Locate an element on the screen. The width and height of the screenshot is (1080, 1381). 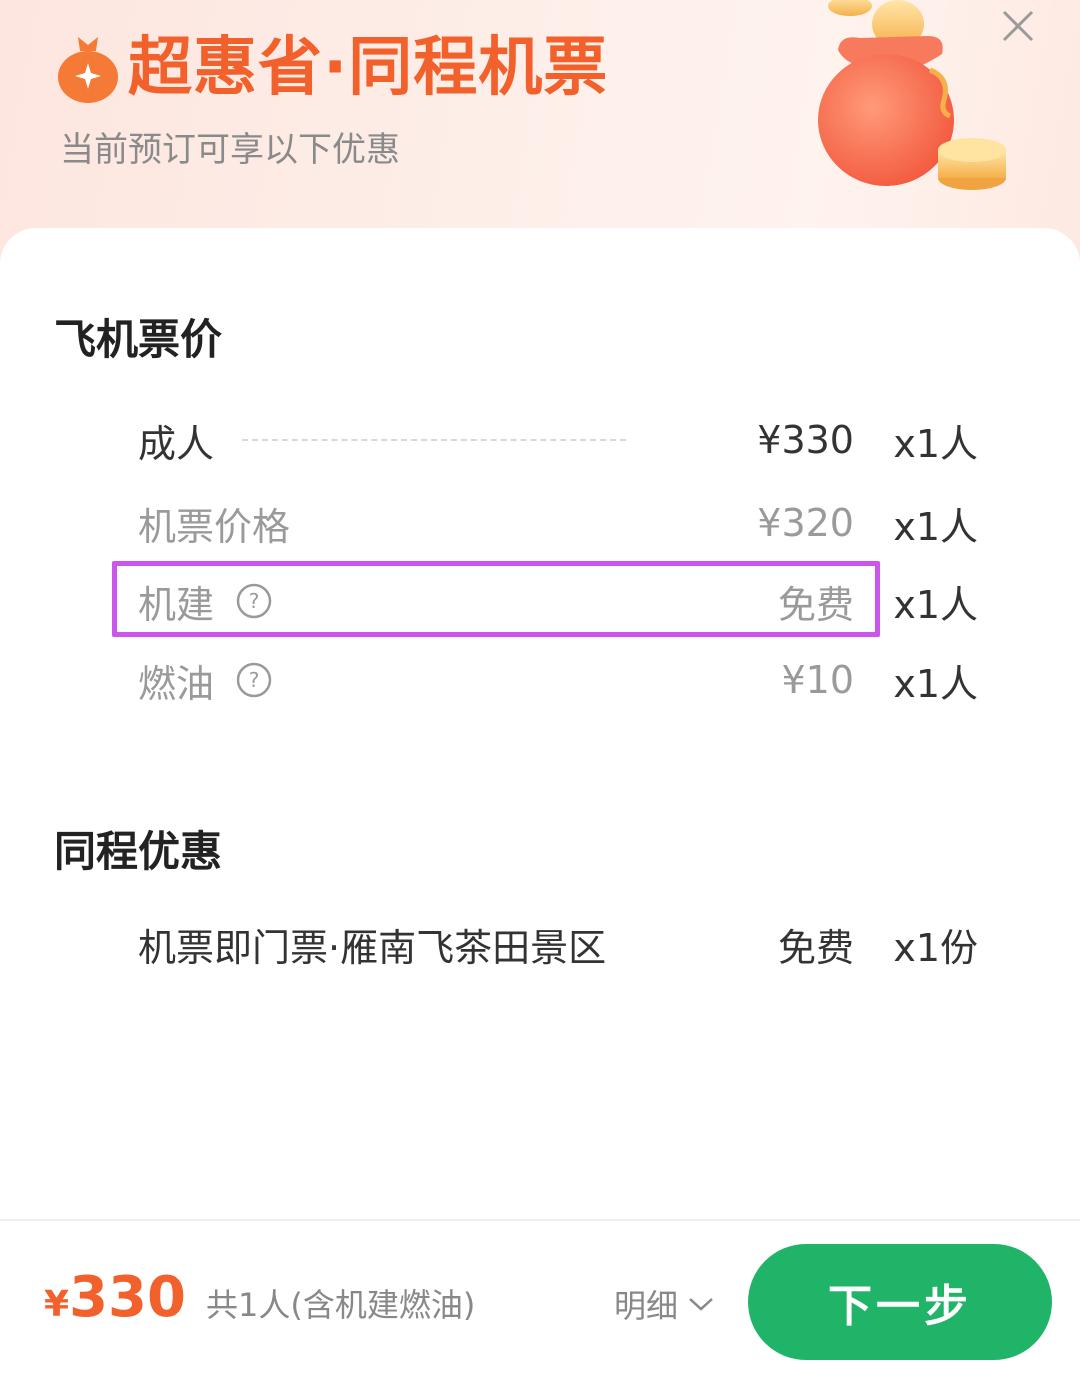
currency-symbol: ¥ is located at coordinates (57, 1304).